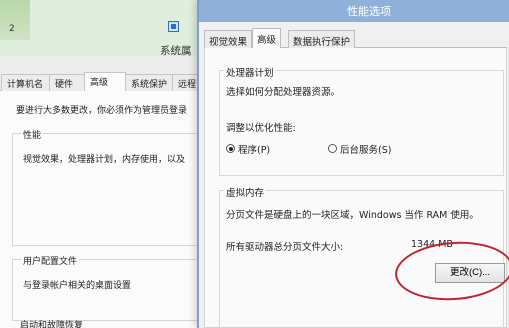  I want to click on dialog-title: 性能选项, so click(369, 11).